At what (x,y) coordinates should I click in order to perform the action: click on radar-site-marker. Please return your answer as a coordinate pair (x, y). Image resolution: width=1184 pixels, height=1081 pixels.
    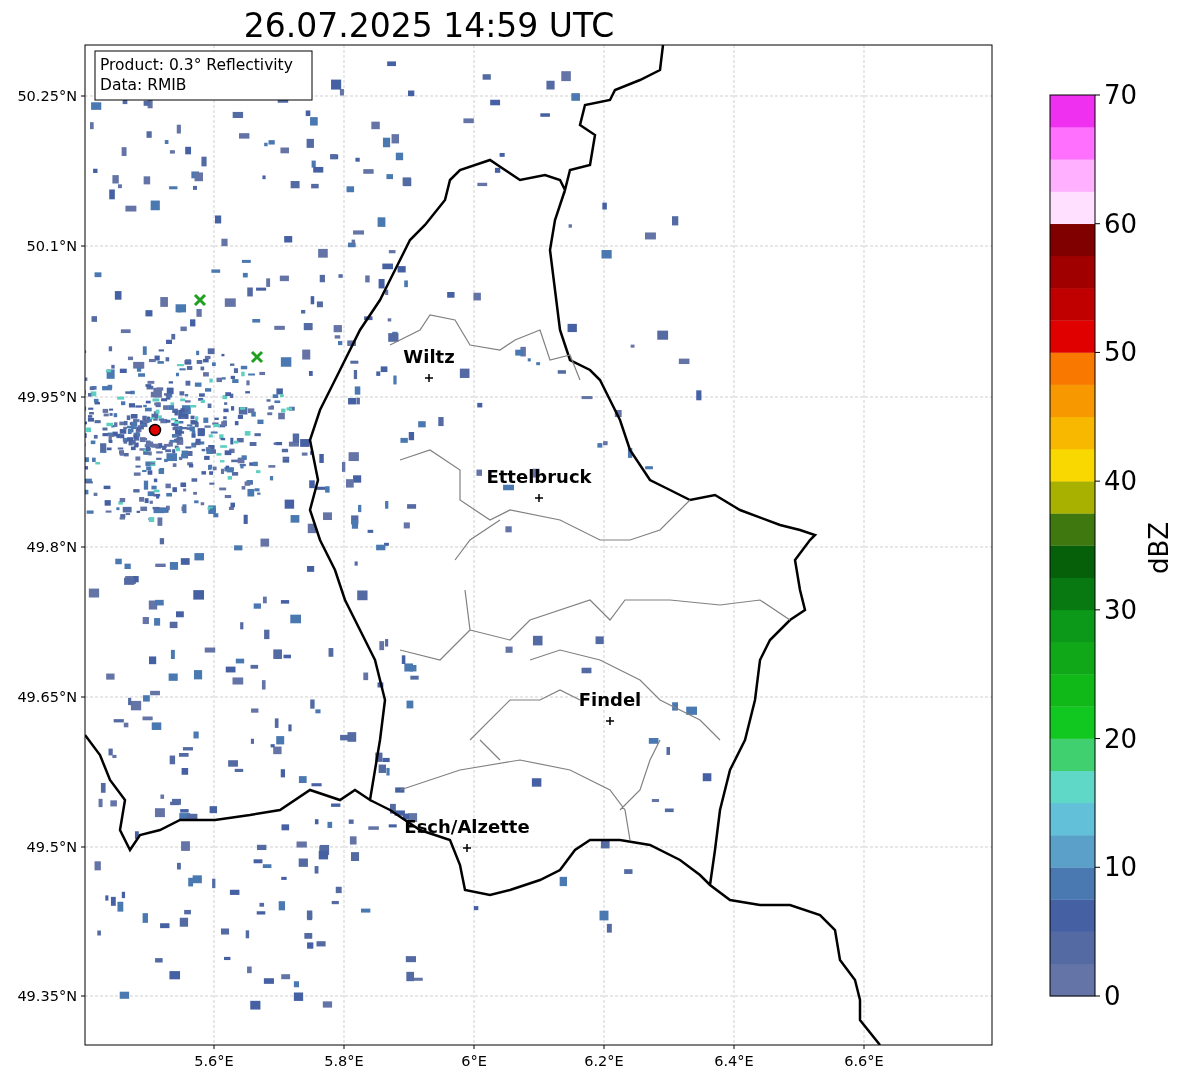
    Looking at the image, I should click on (155, 430).